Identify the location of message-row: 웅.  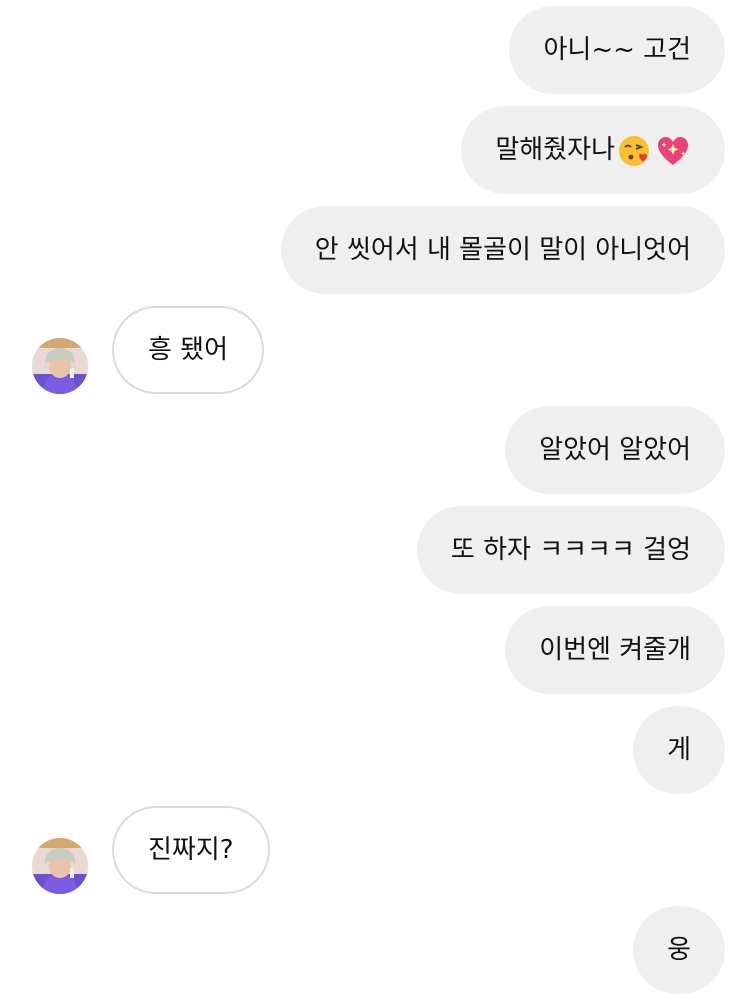
(375, 950).